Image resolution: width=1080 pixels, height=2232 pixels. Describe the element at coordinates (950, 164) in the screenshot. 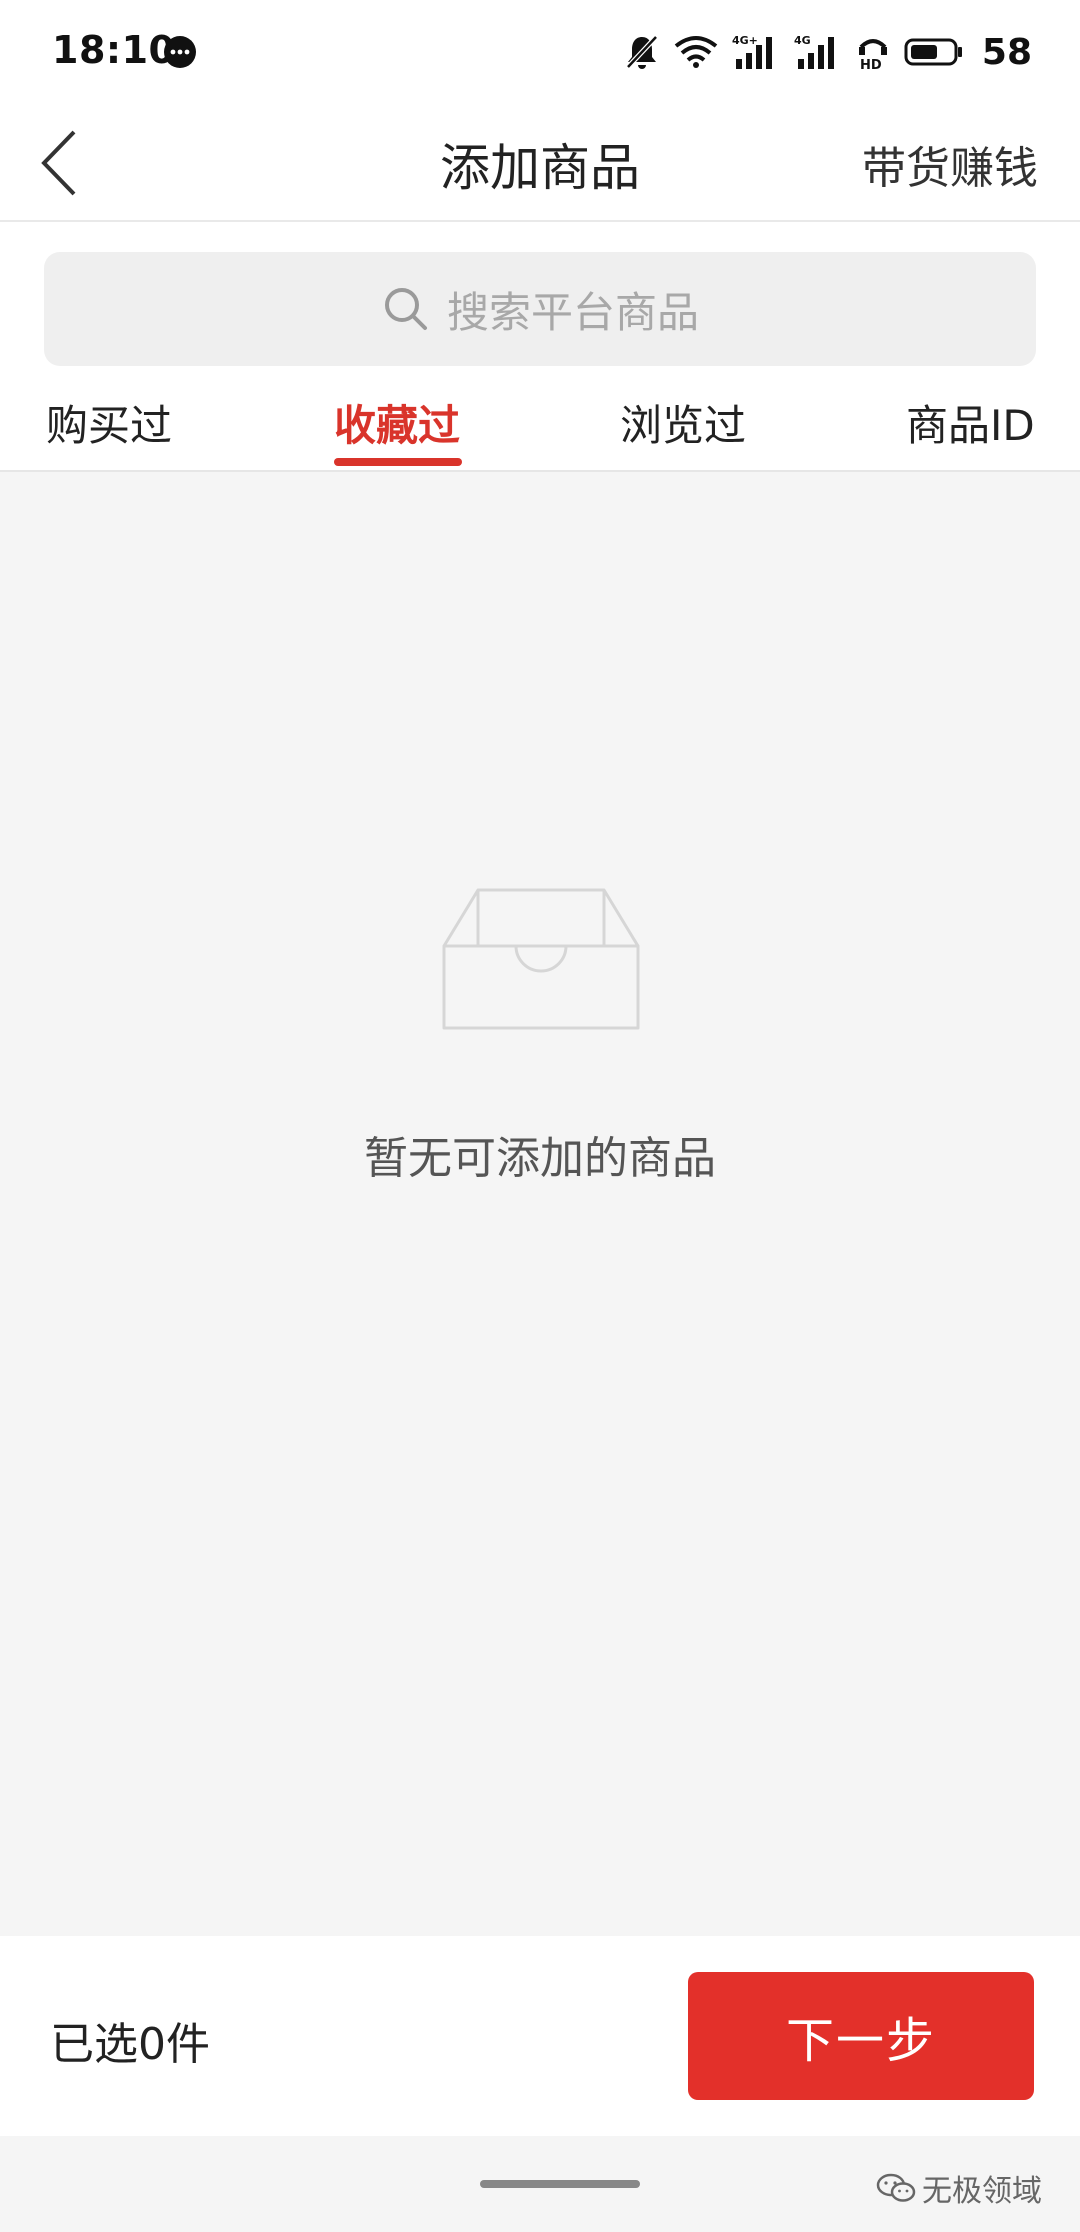

I see `earn-commission-link: 带货赚钱` at that location.